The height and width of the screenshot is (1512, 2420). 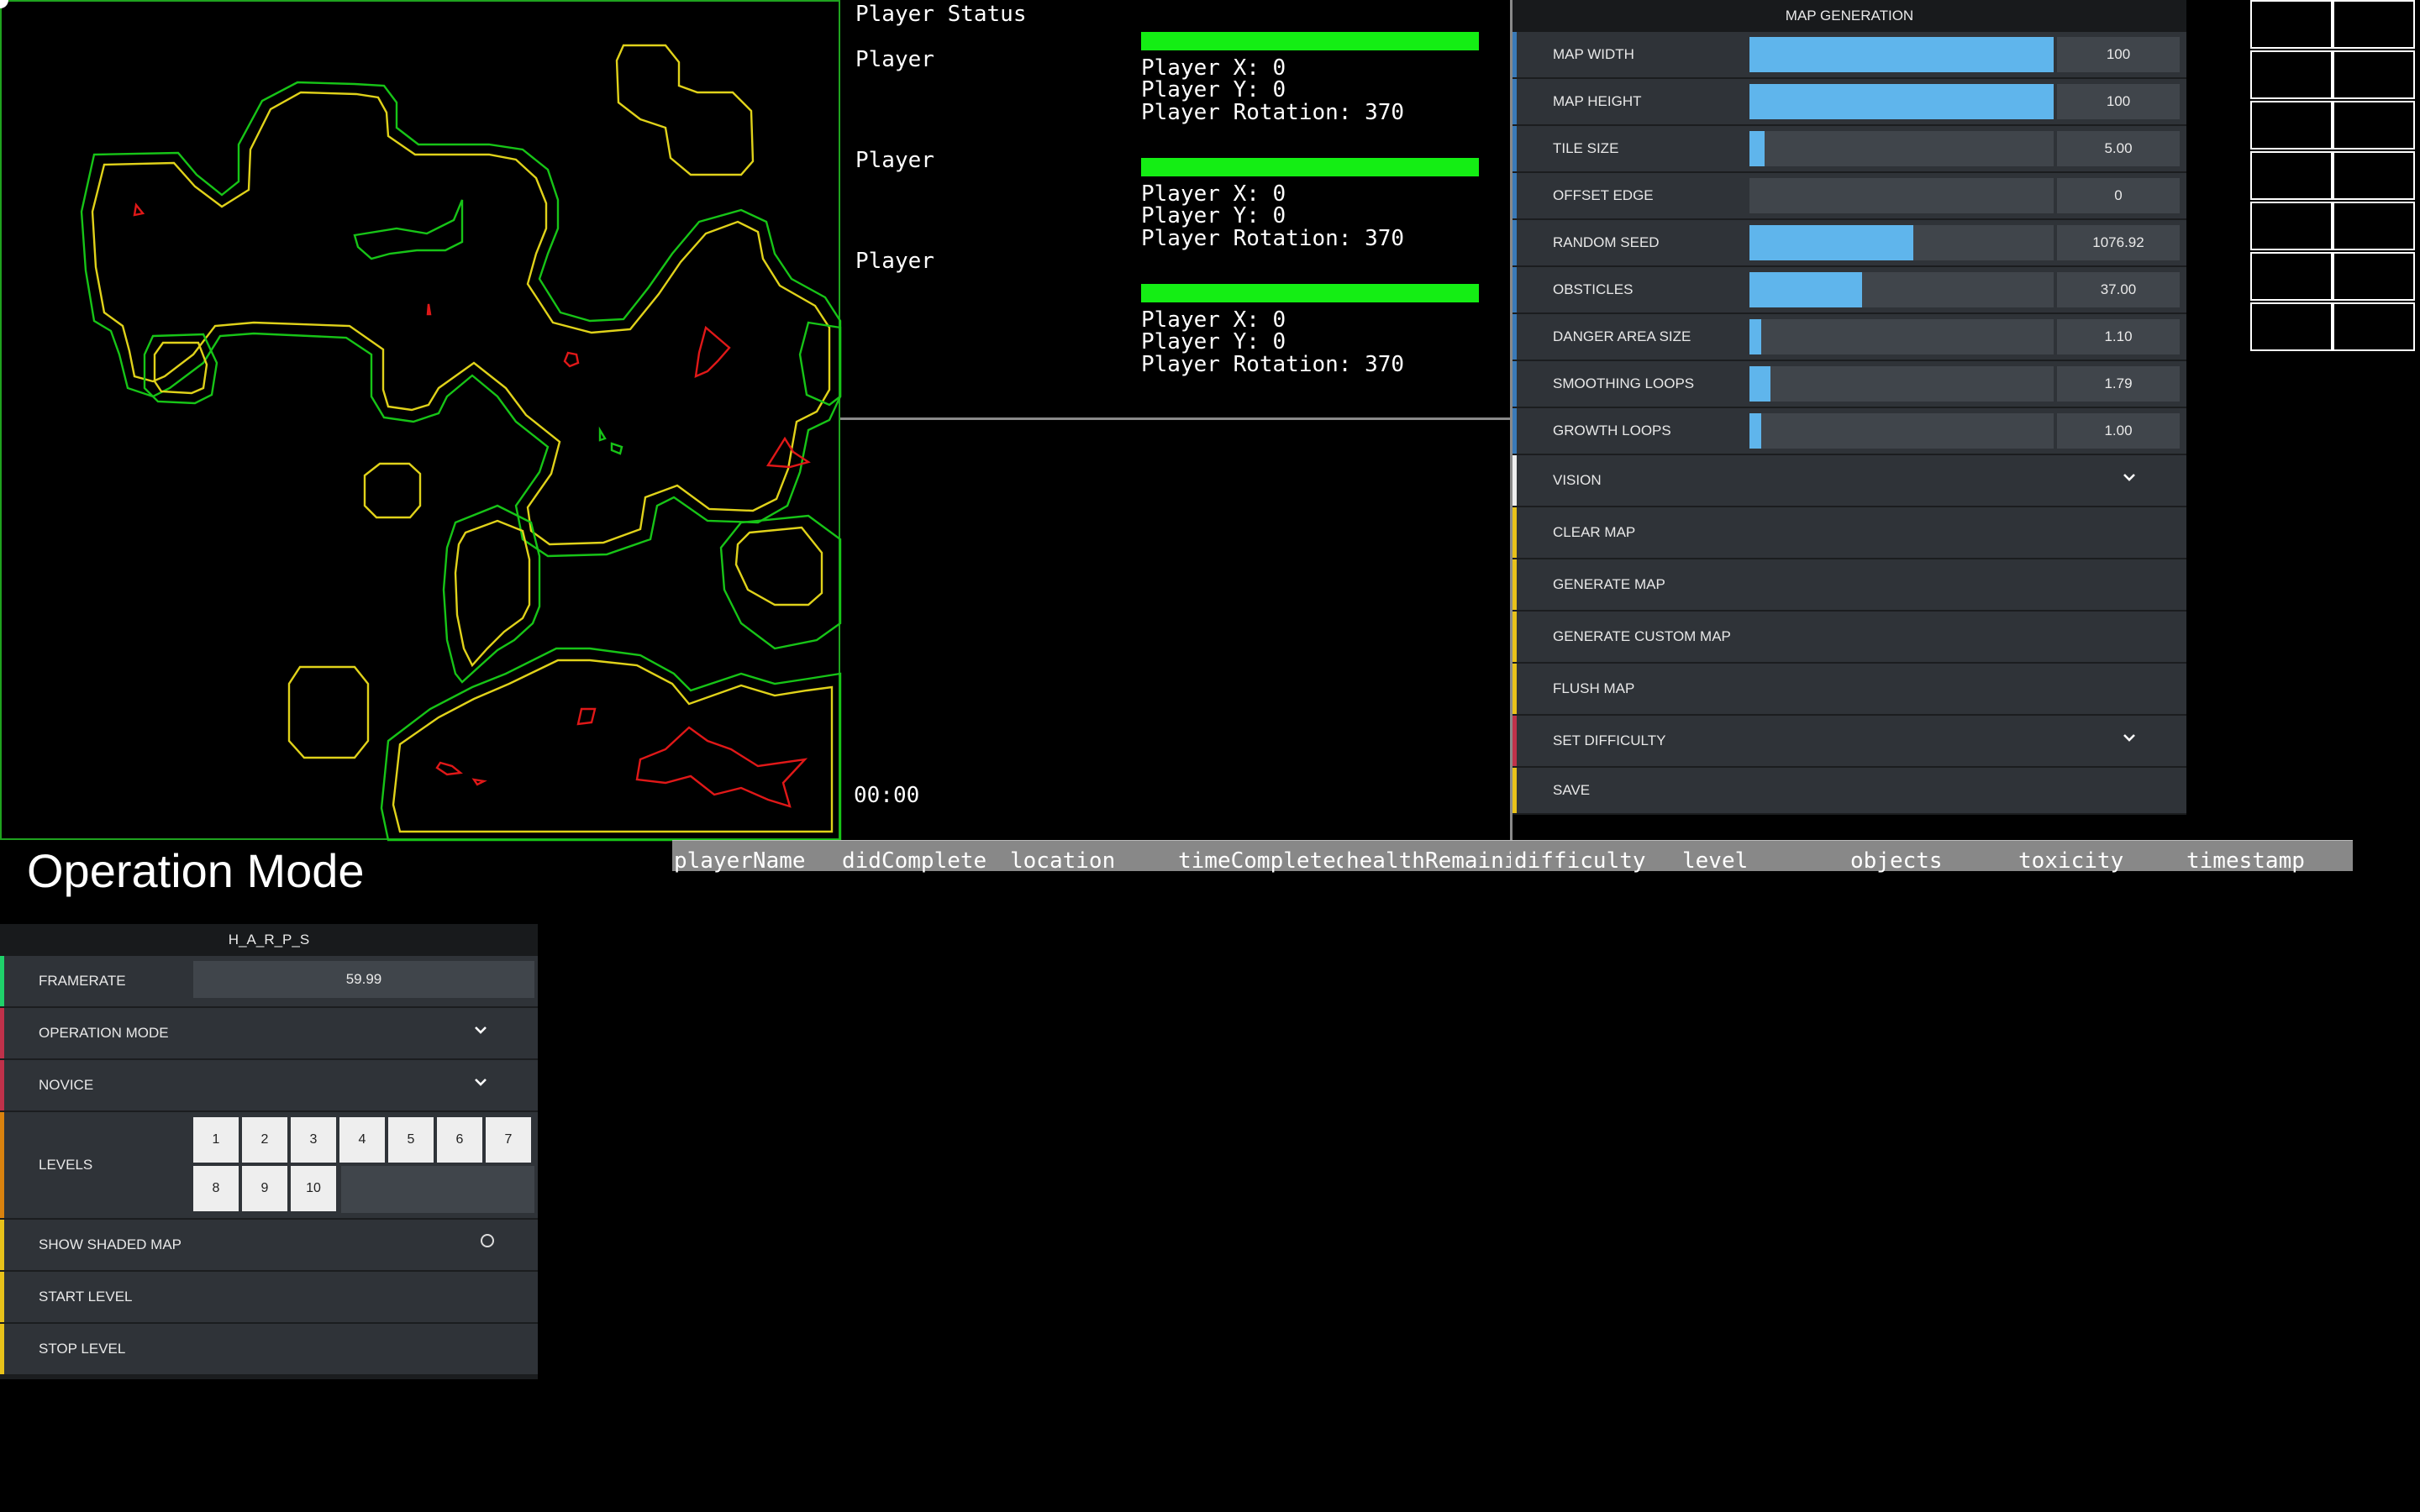 I want to click on level-button: 4, so click(x=362, y=1140).